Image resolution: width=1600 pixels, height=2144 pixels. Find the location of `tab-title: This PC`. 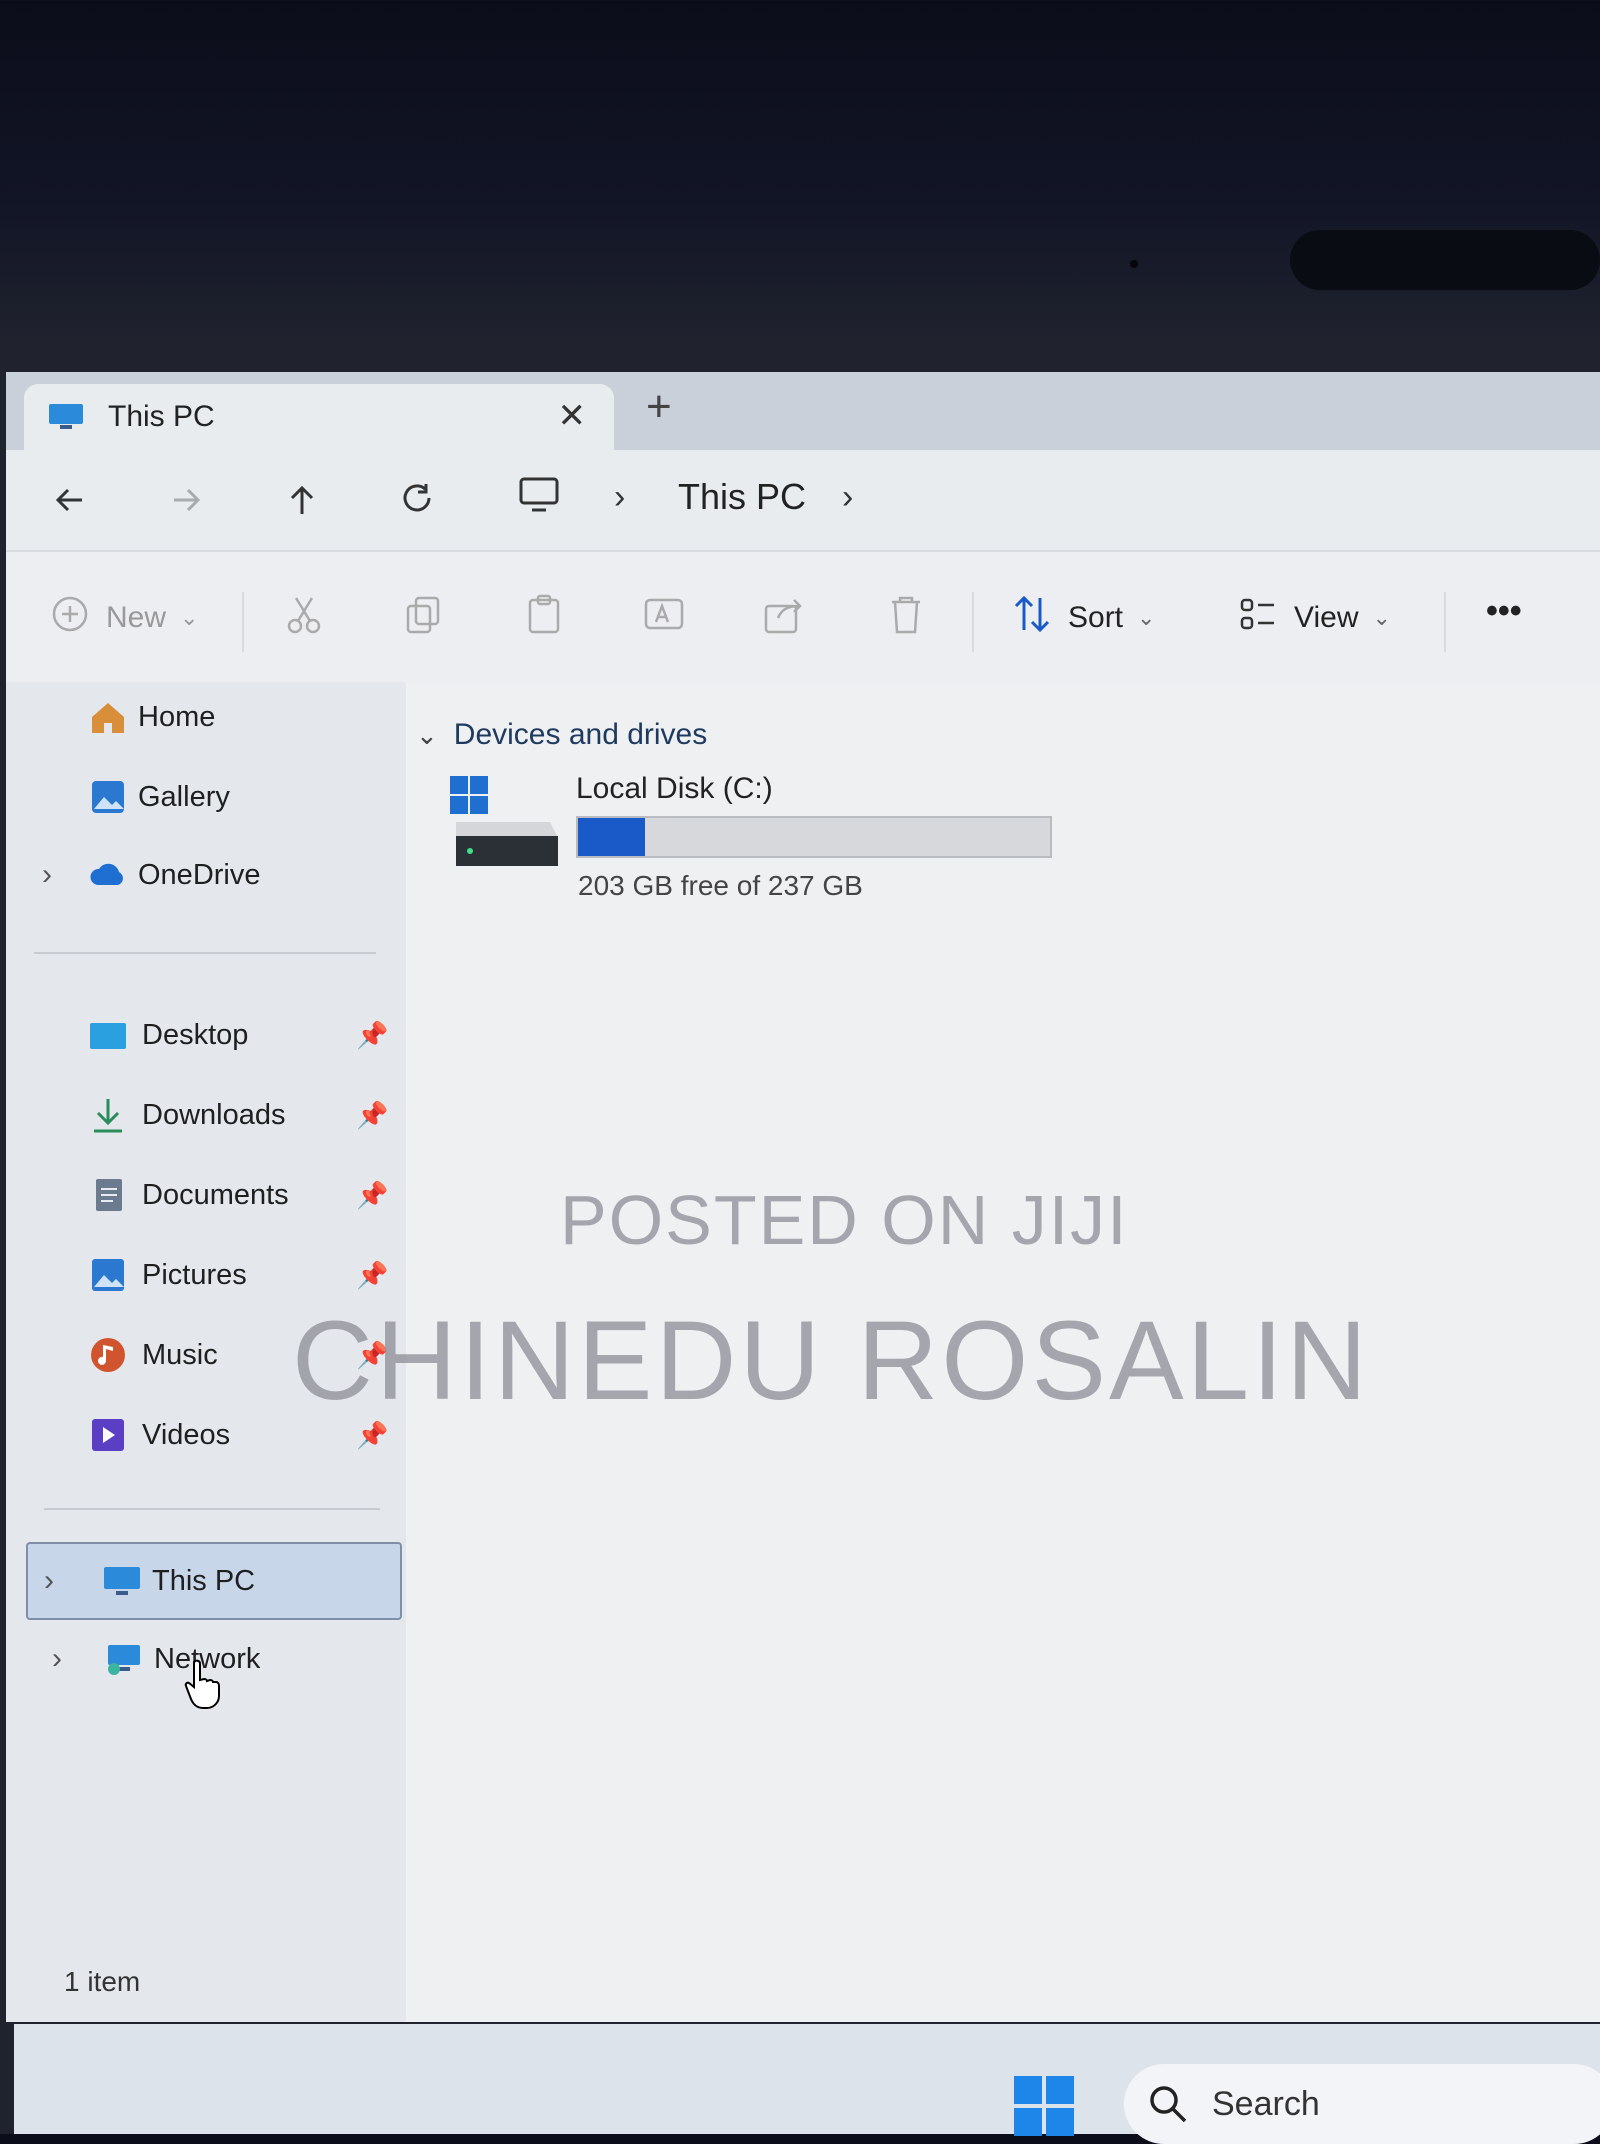

tab-title: This PC is located at coordinates (161, 416).